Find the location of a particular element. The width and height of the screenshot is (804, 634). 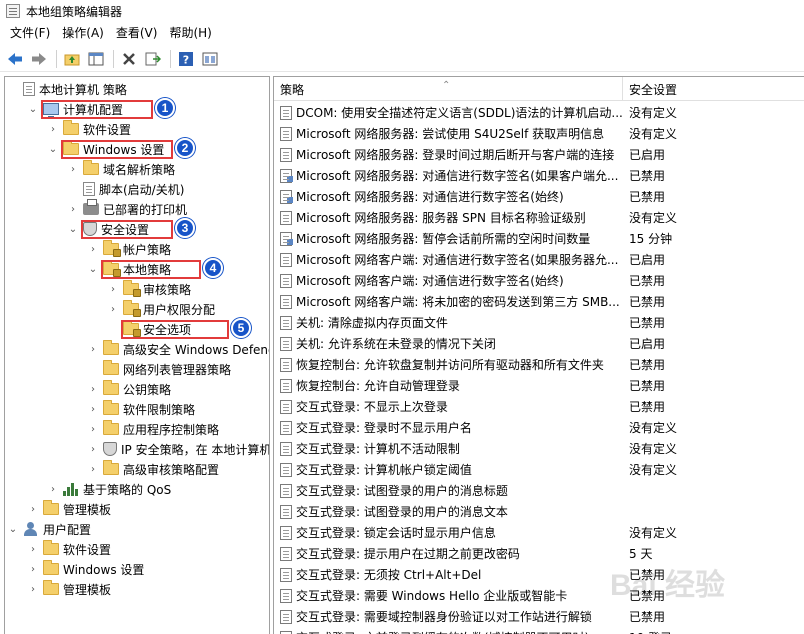

policy-row: 交互式登录: 之前登录到缓存的次数(域控制器不可用时) 10 登录 is located at coordinates (539, 630).